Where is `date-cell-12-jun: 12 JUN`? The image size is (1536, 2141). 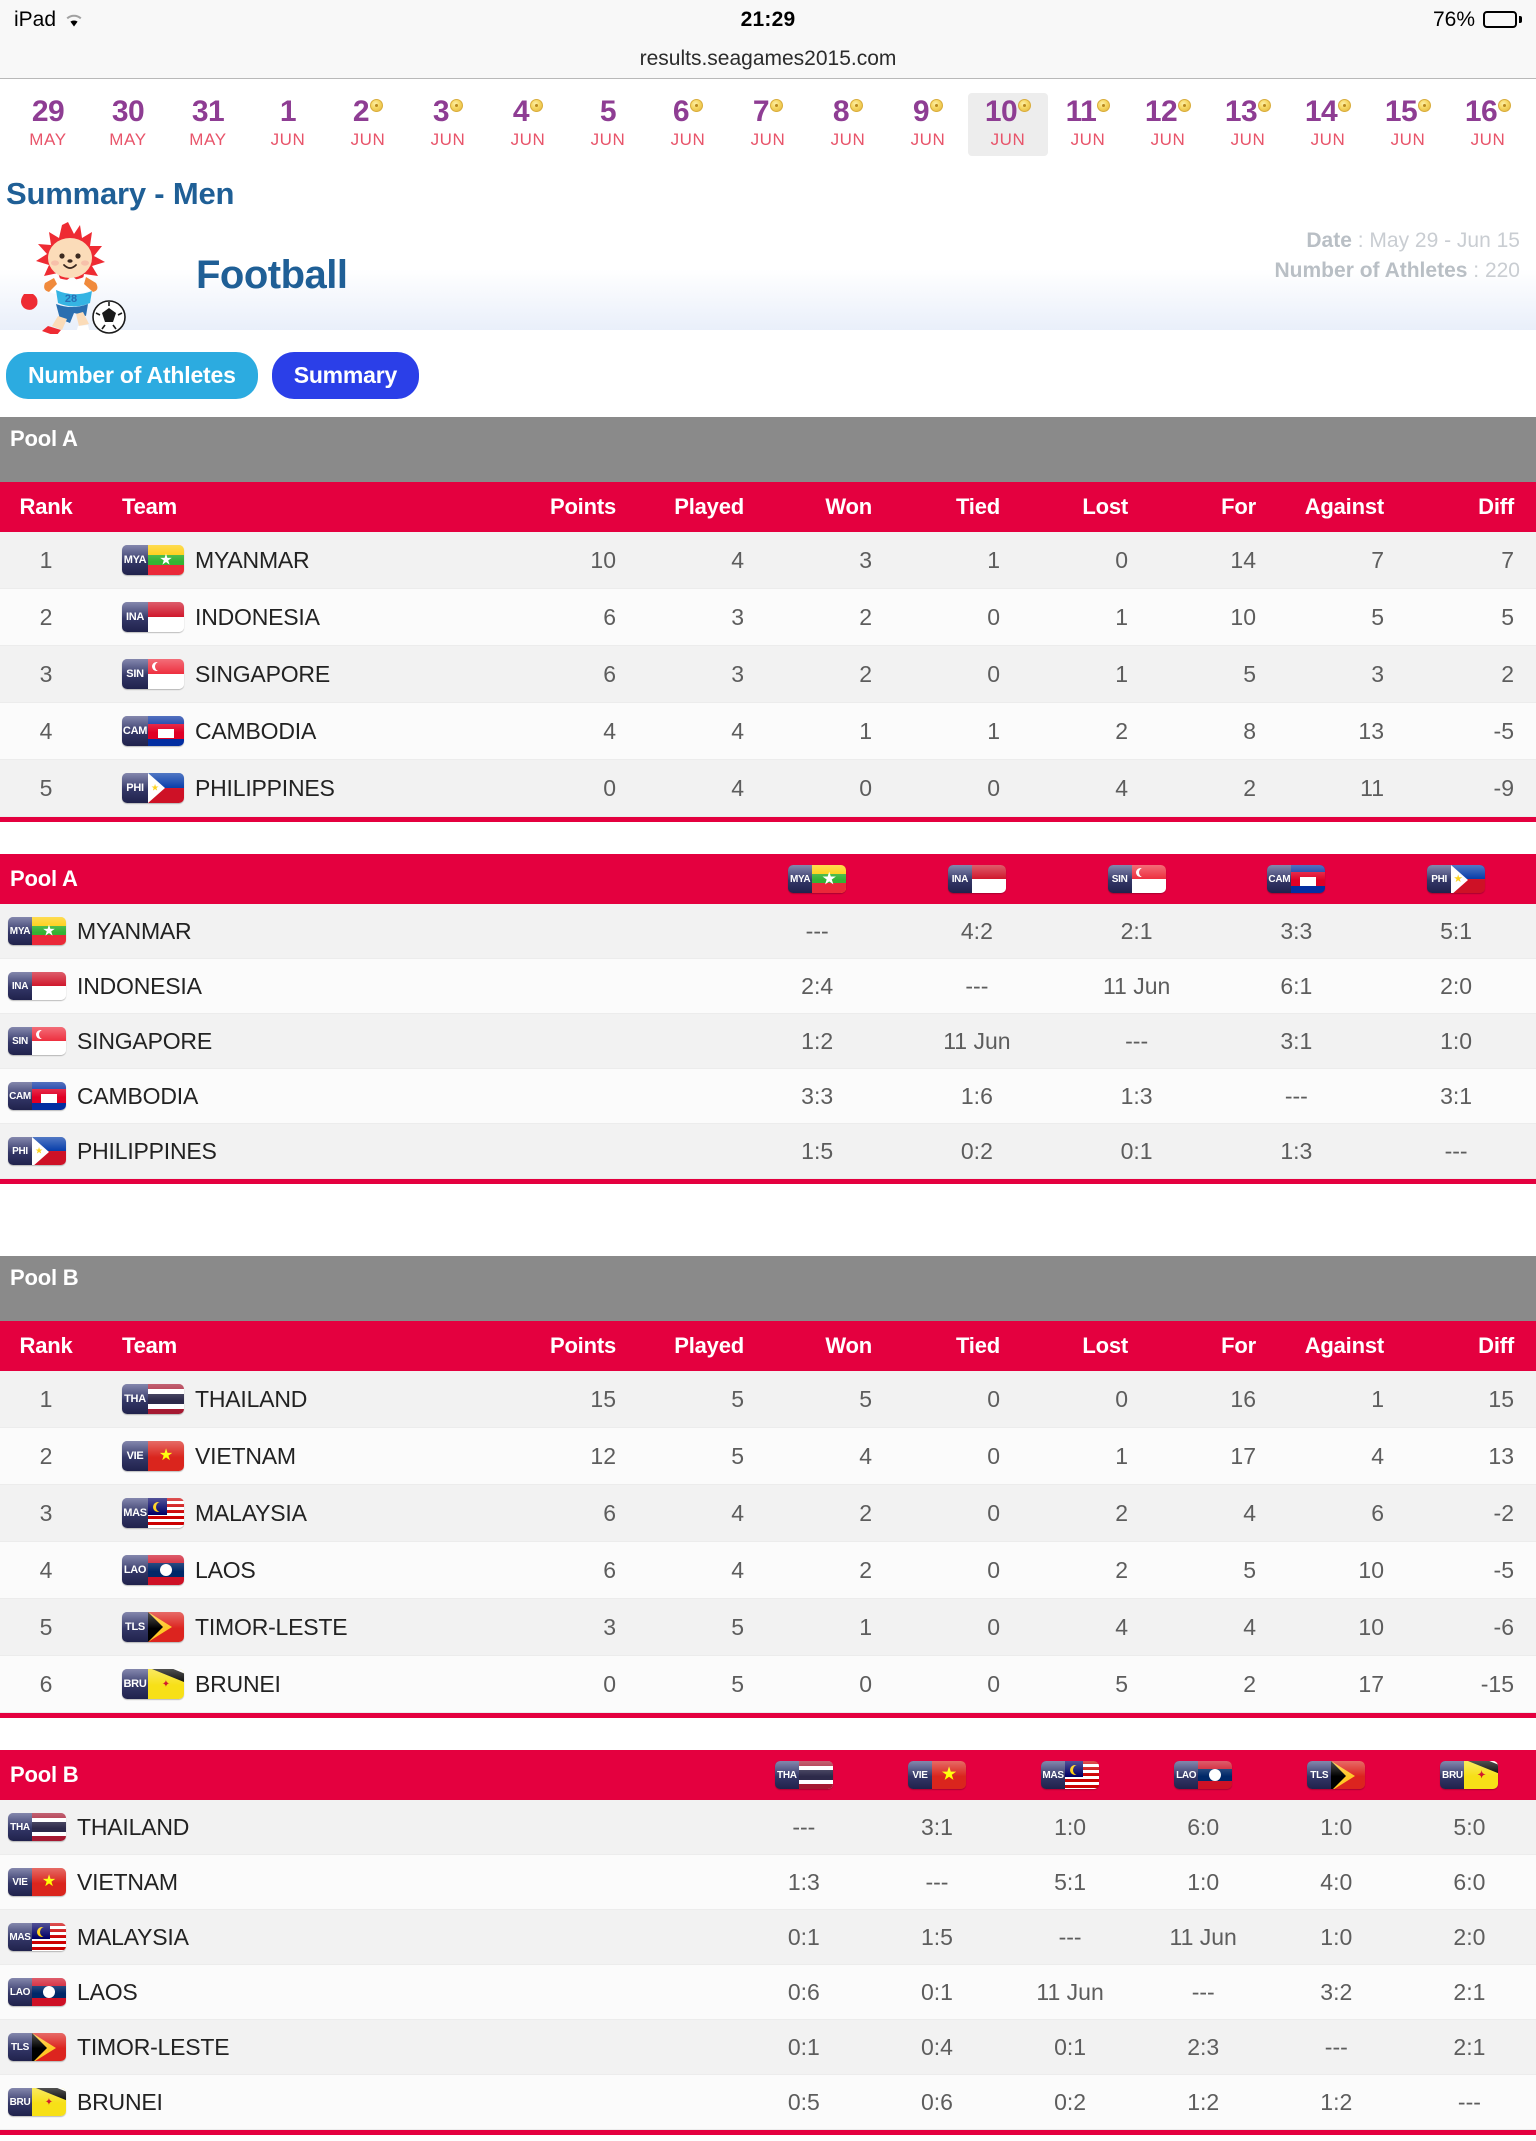 date-cell-12-jun: 12 JUN is located at coordinates (1168, 124).